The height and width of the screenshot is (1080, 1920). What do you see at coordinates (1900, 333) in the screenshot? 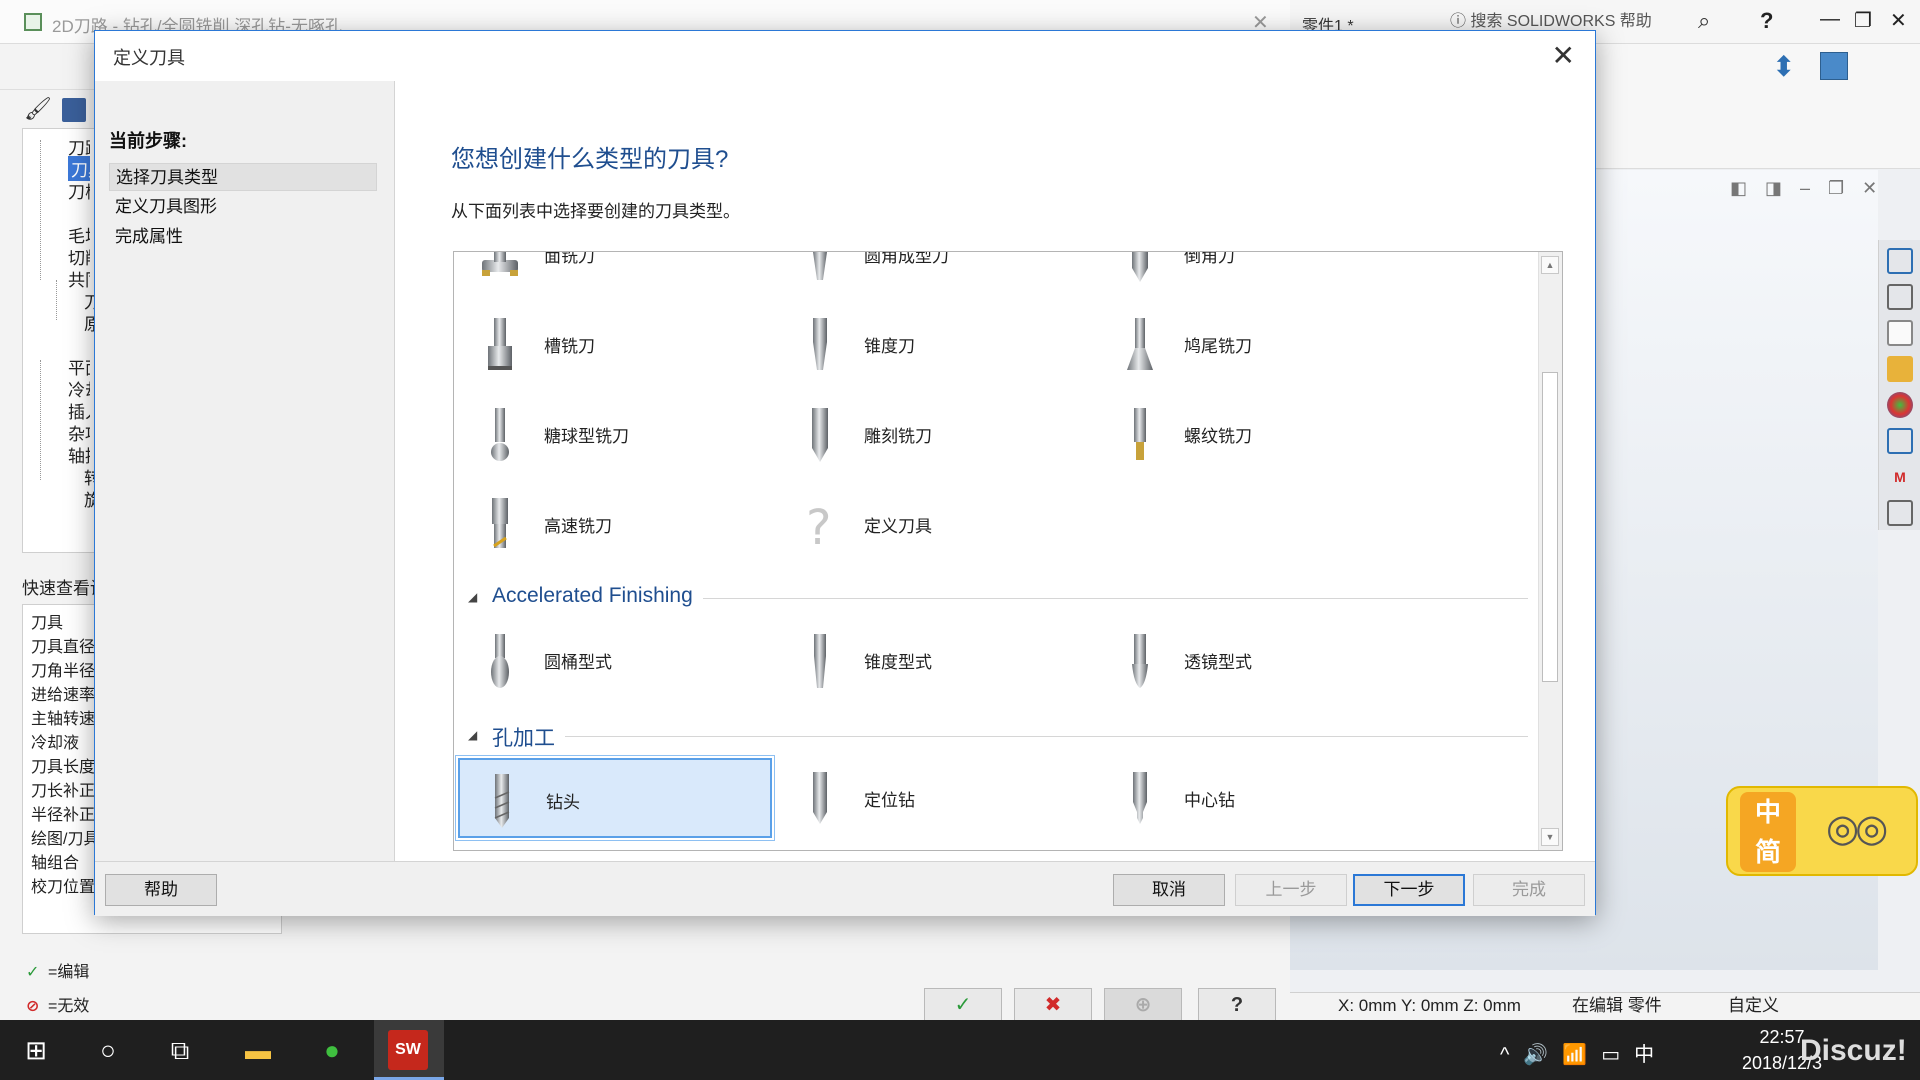
I see `folder-icon` at bounding box center [1900, 333].